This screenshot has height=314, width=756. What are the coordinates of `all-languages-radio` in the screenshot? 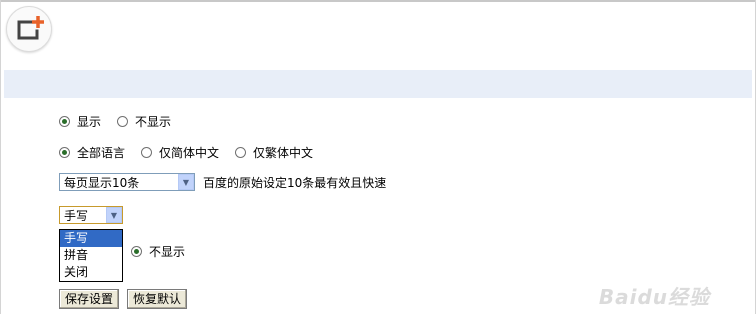 It's located at (64, 152).